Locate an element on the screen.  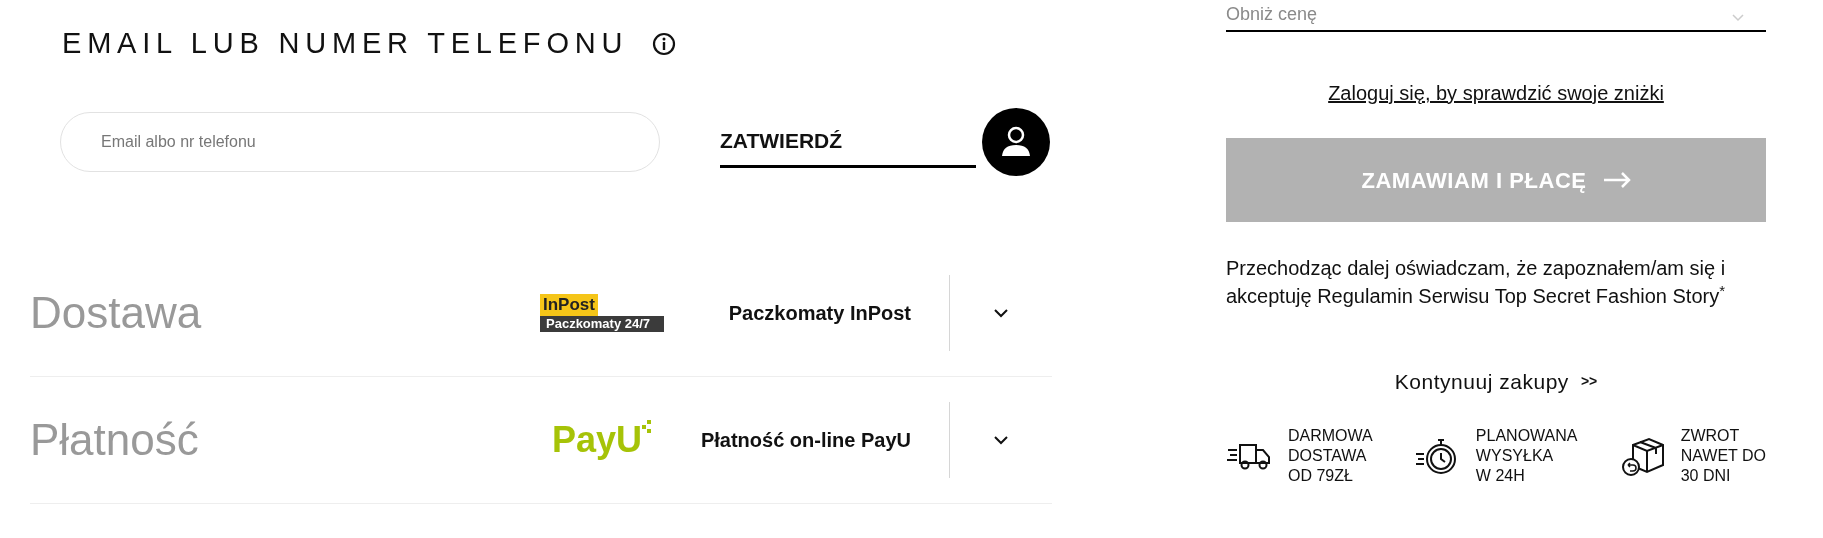
option-label: Płatność is located at coordinates (115, 439).